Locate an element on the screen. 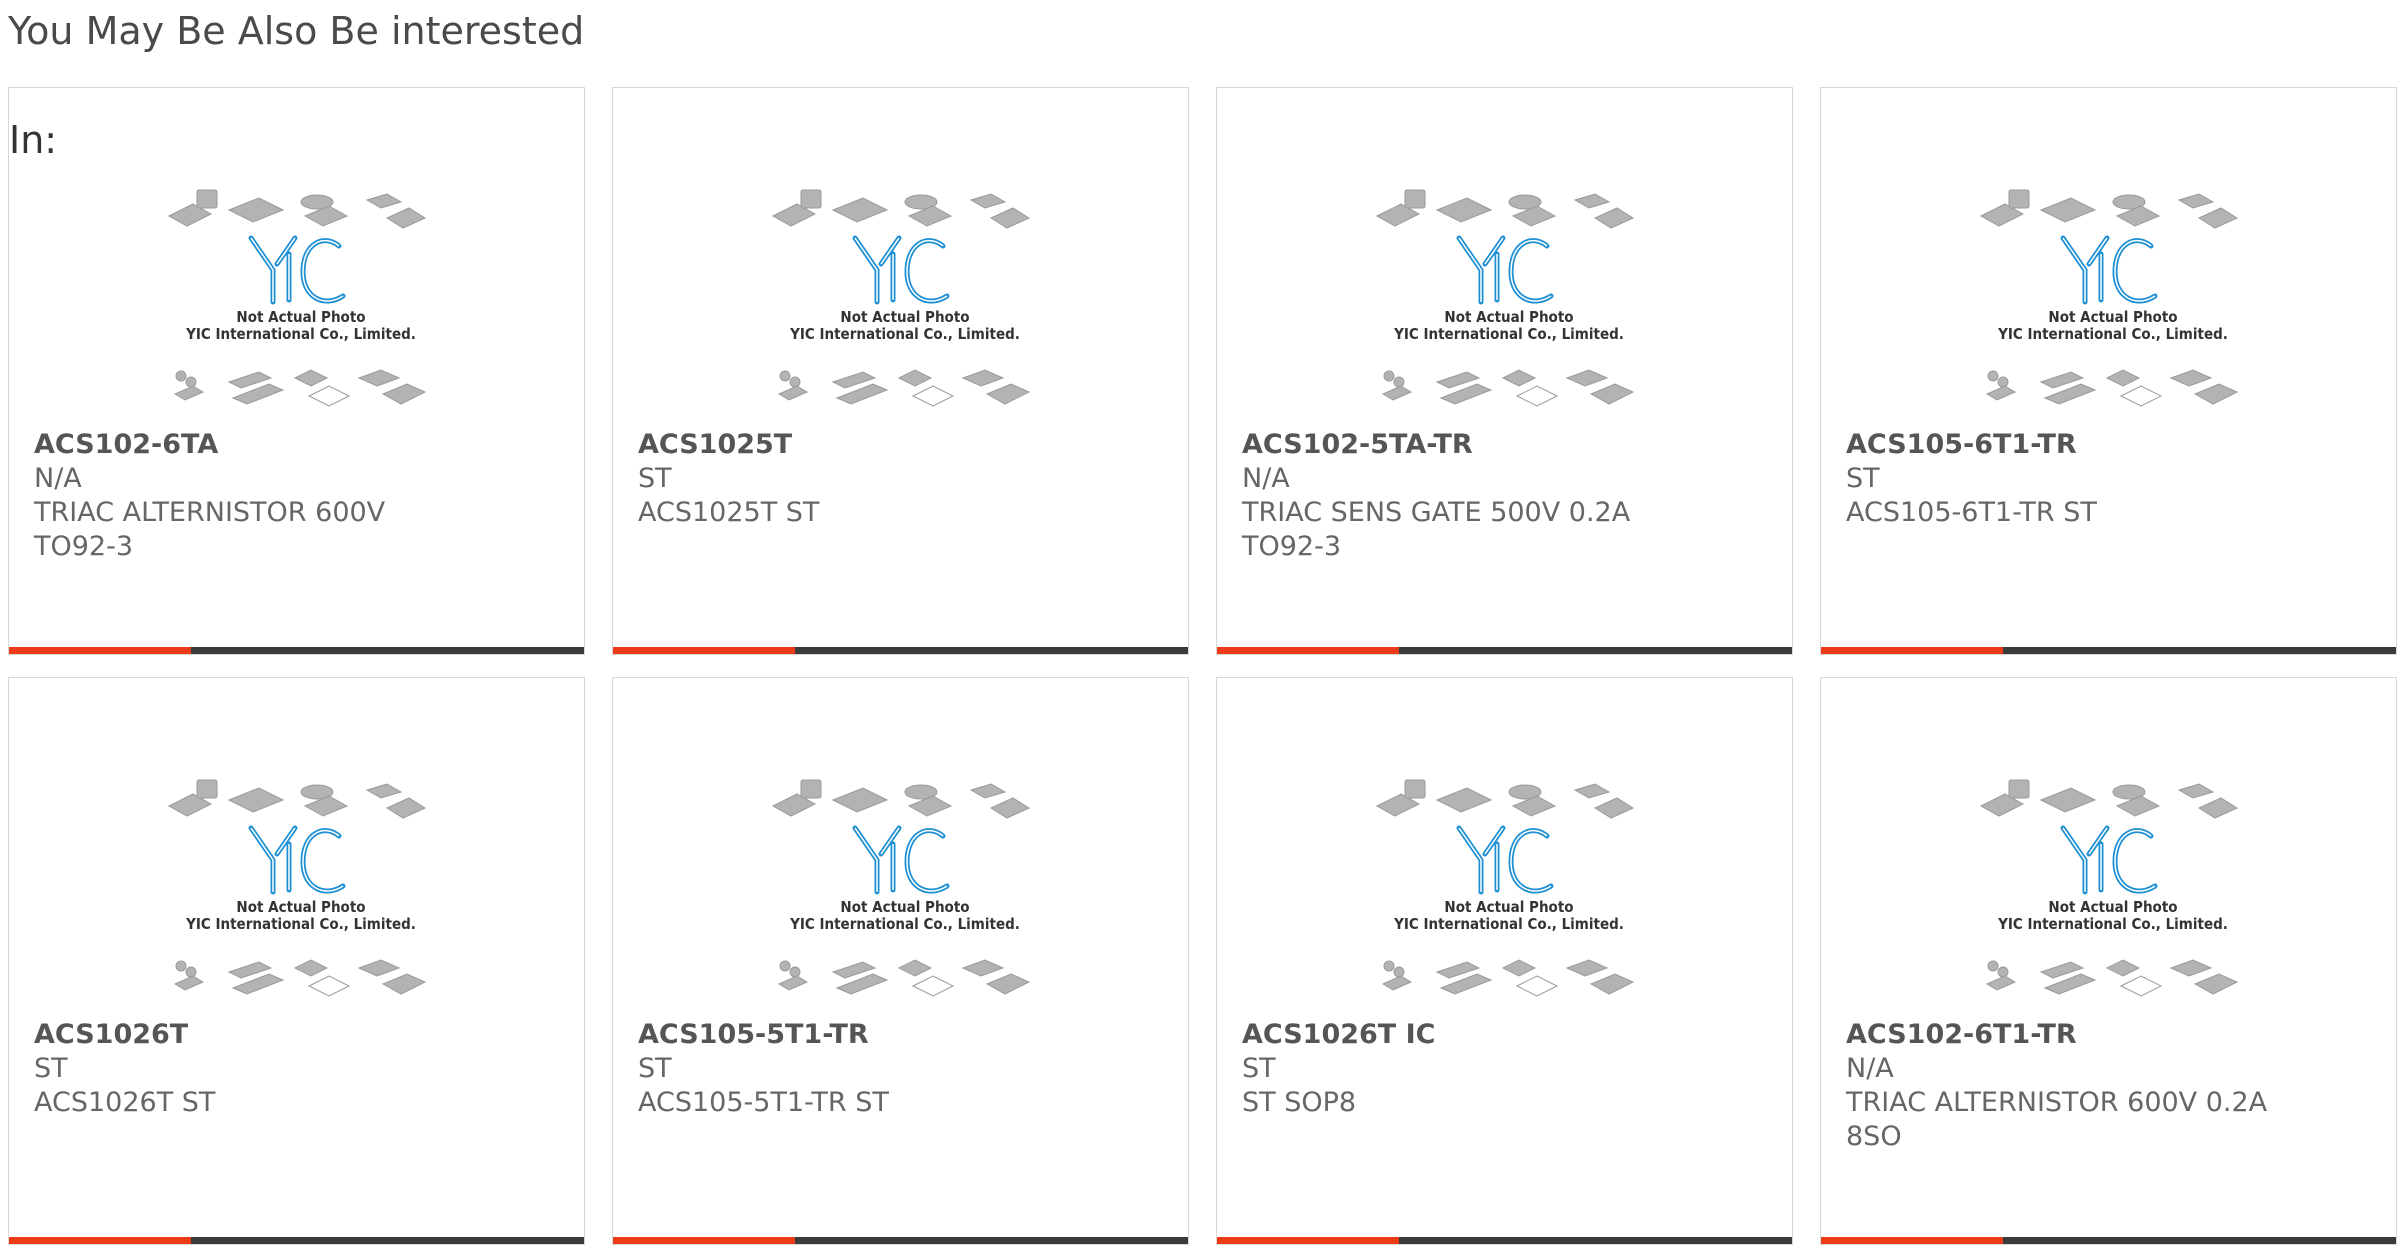 The image size is (2400, 1245). description-line: TRIAC ALTERNISTOR 600V 0.2A is located at coordinates (2057, 1102).